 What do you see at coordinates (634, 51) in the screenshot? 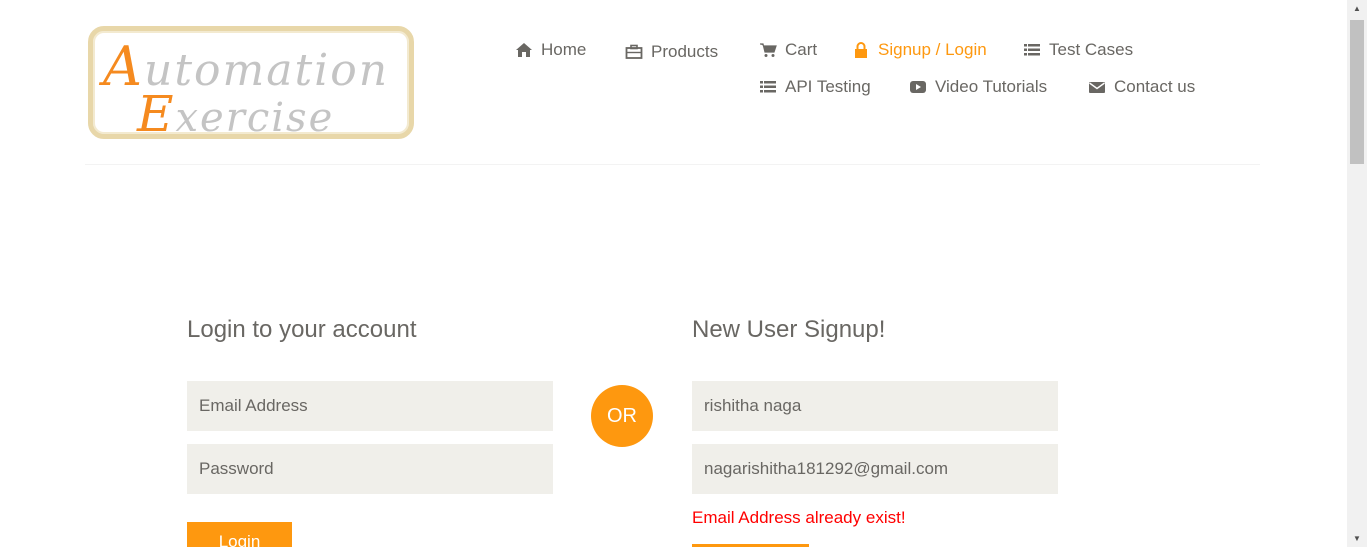
I see `briefcase-icon` at bounding box center [634, 51].